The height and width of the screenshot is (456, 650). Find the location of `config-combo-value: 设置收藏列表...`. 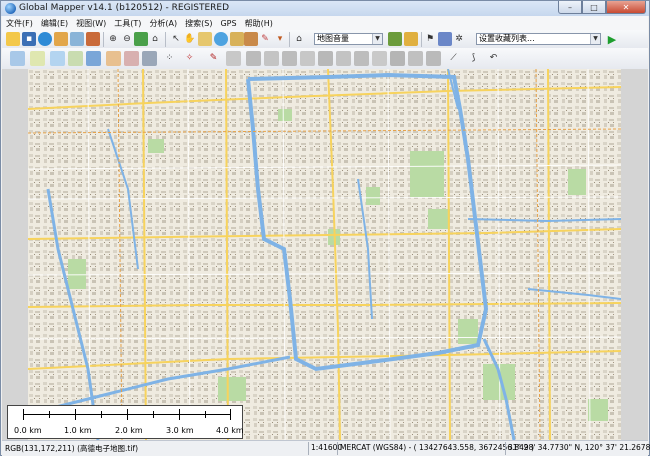

config-combo-value: 设置收藏列表... is located at coordinates (507, 38).